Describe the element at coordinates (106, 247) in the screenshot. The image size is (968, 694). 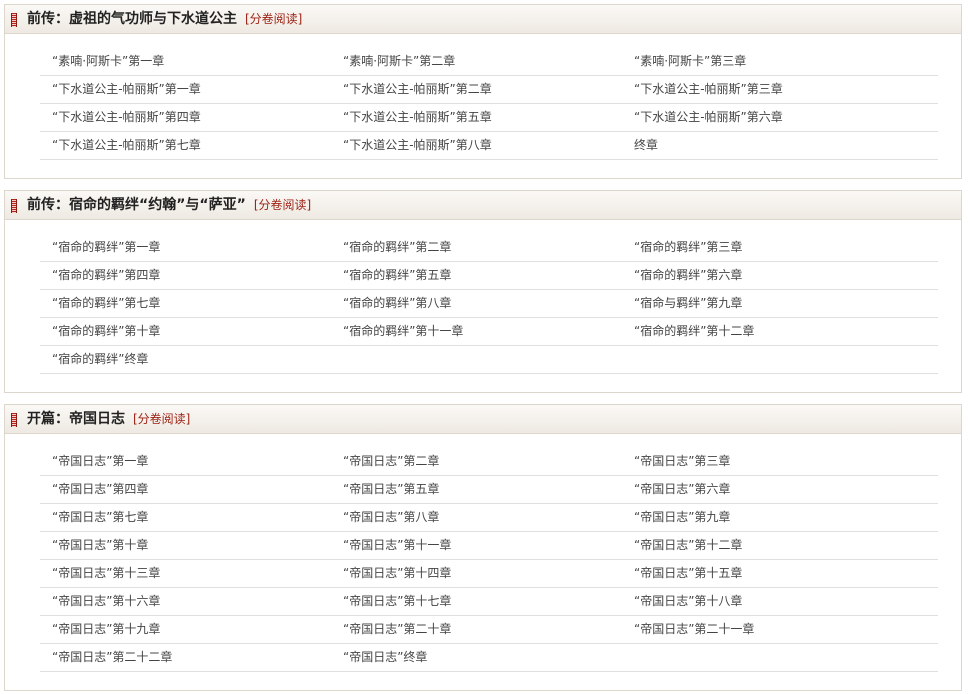
I see `chapter-link: “宿命的羁绊”第一章` at that location.